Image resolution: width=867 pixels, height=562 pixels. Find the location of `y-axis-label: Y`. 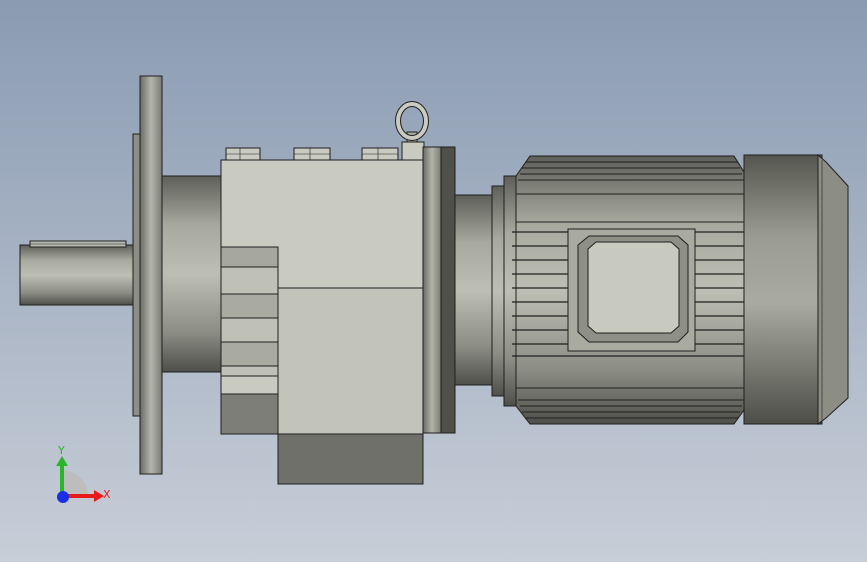

y-axis-label: Y is located at coordinates (61, 450).